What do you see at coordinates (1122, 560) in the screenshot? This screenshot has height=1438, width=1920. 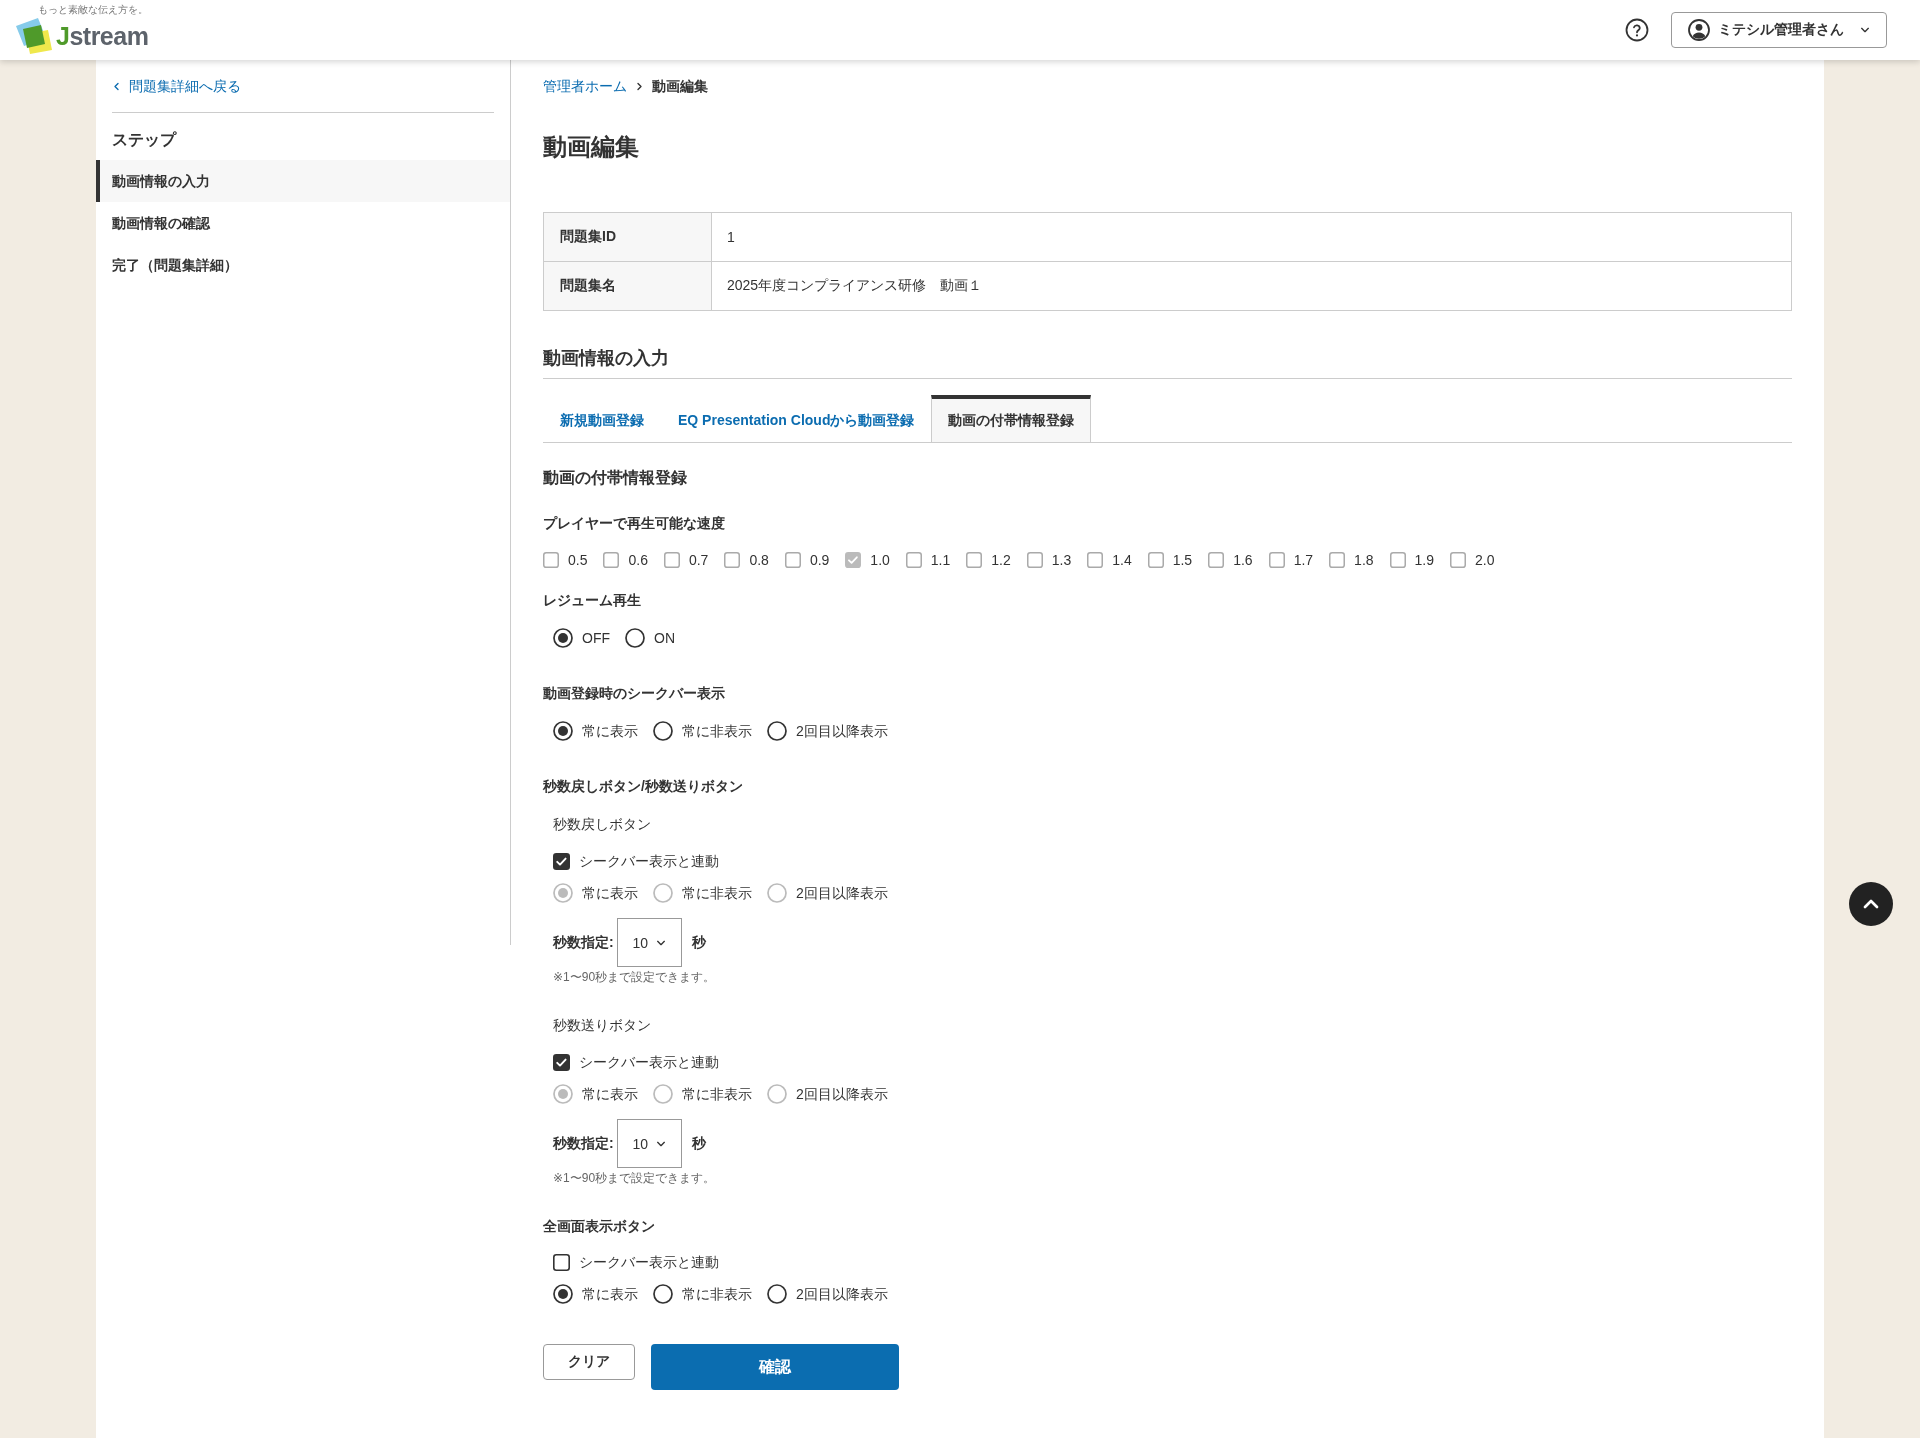 I see `checkbox-label: 1.4` at bounding box center [1122, 560].